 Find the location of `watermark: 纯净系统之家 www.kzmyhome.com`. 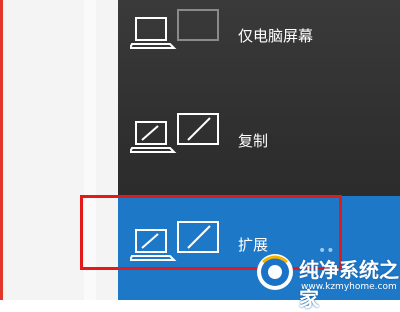

watermark: 纯净系统之家 www.kzmyhome.com is located at coordinates (327, 279).